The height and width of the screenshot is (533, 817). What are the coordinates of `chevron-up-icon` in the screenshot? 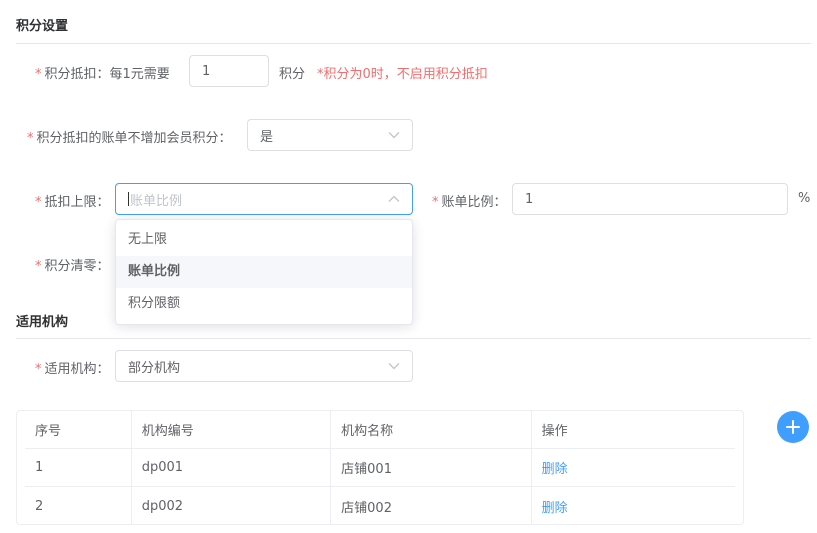 It's located at (394, 198).